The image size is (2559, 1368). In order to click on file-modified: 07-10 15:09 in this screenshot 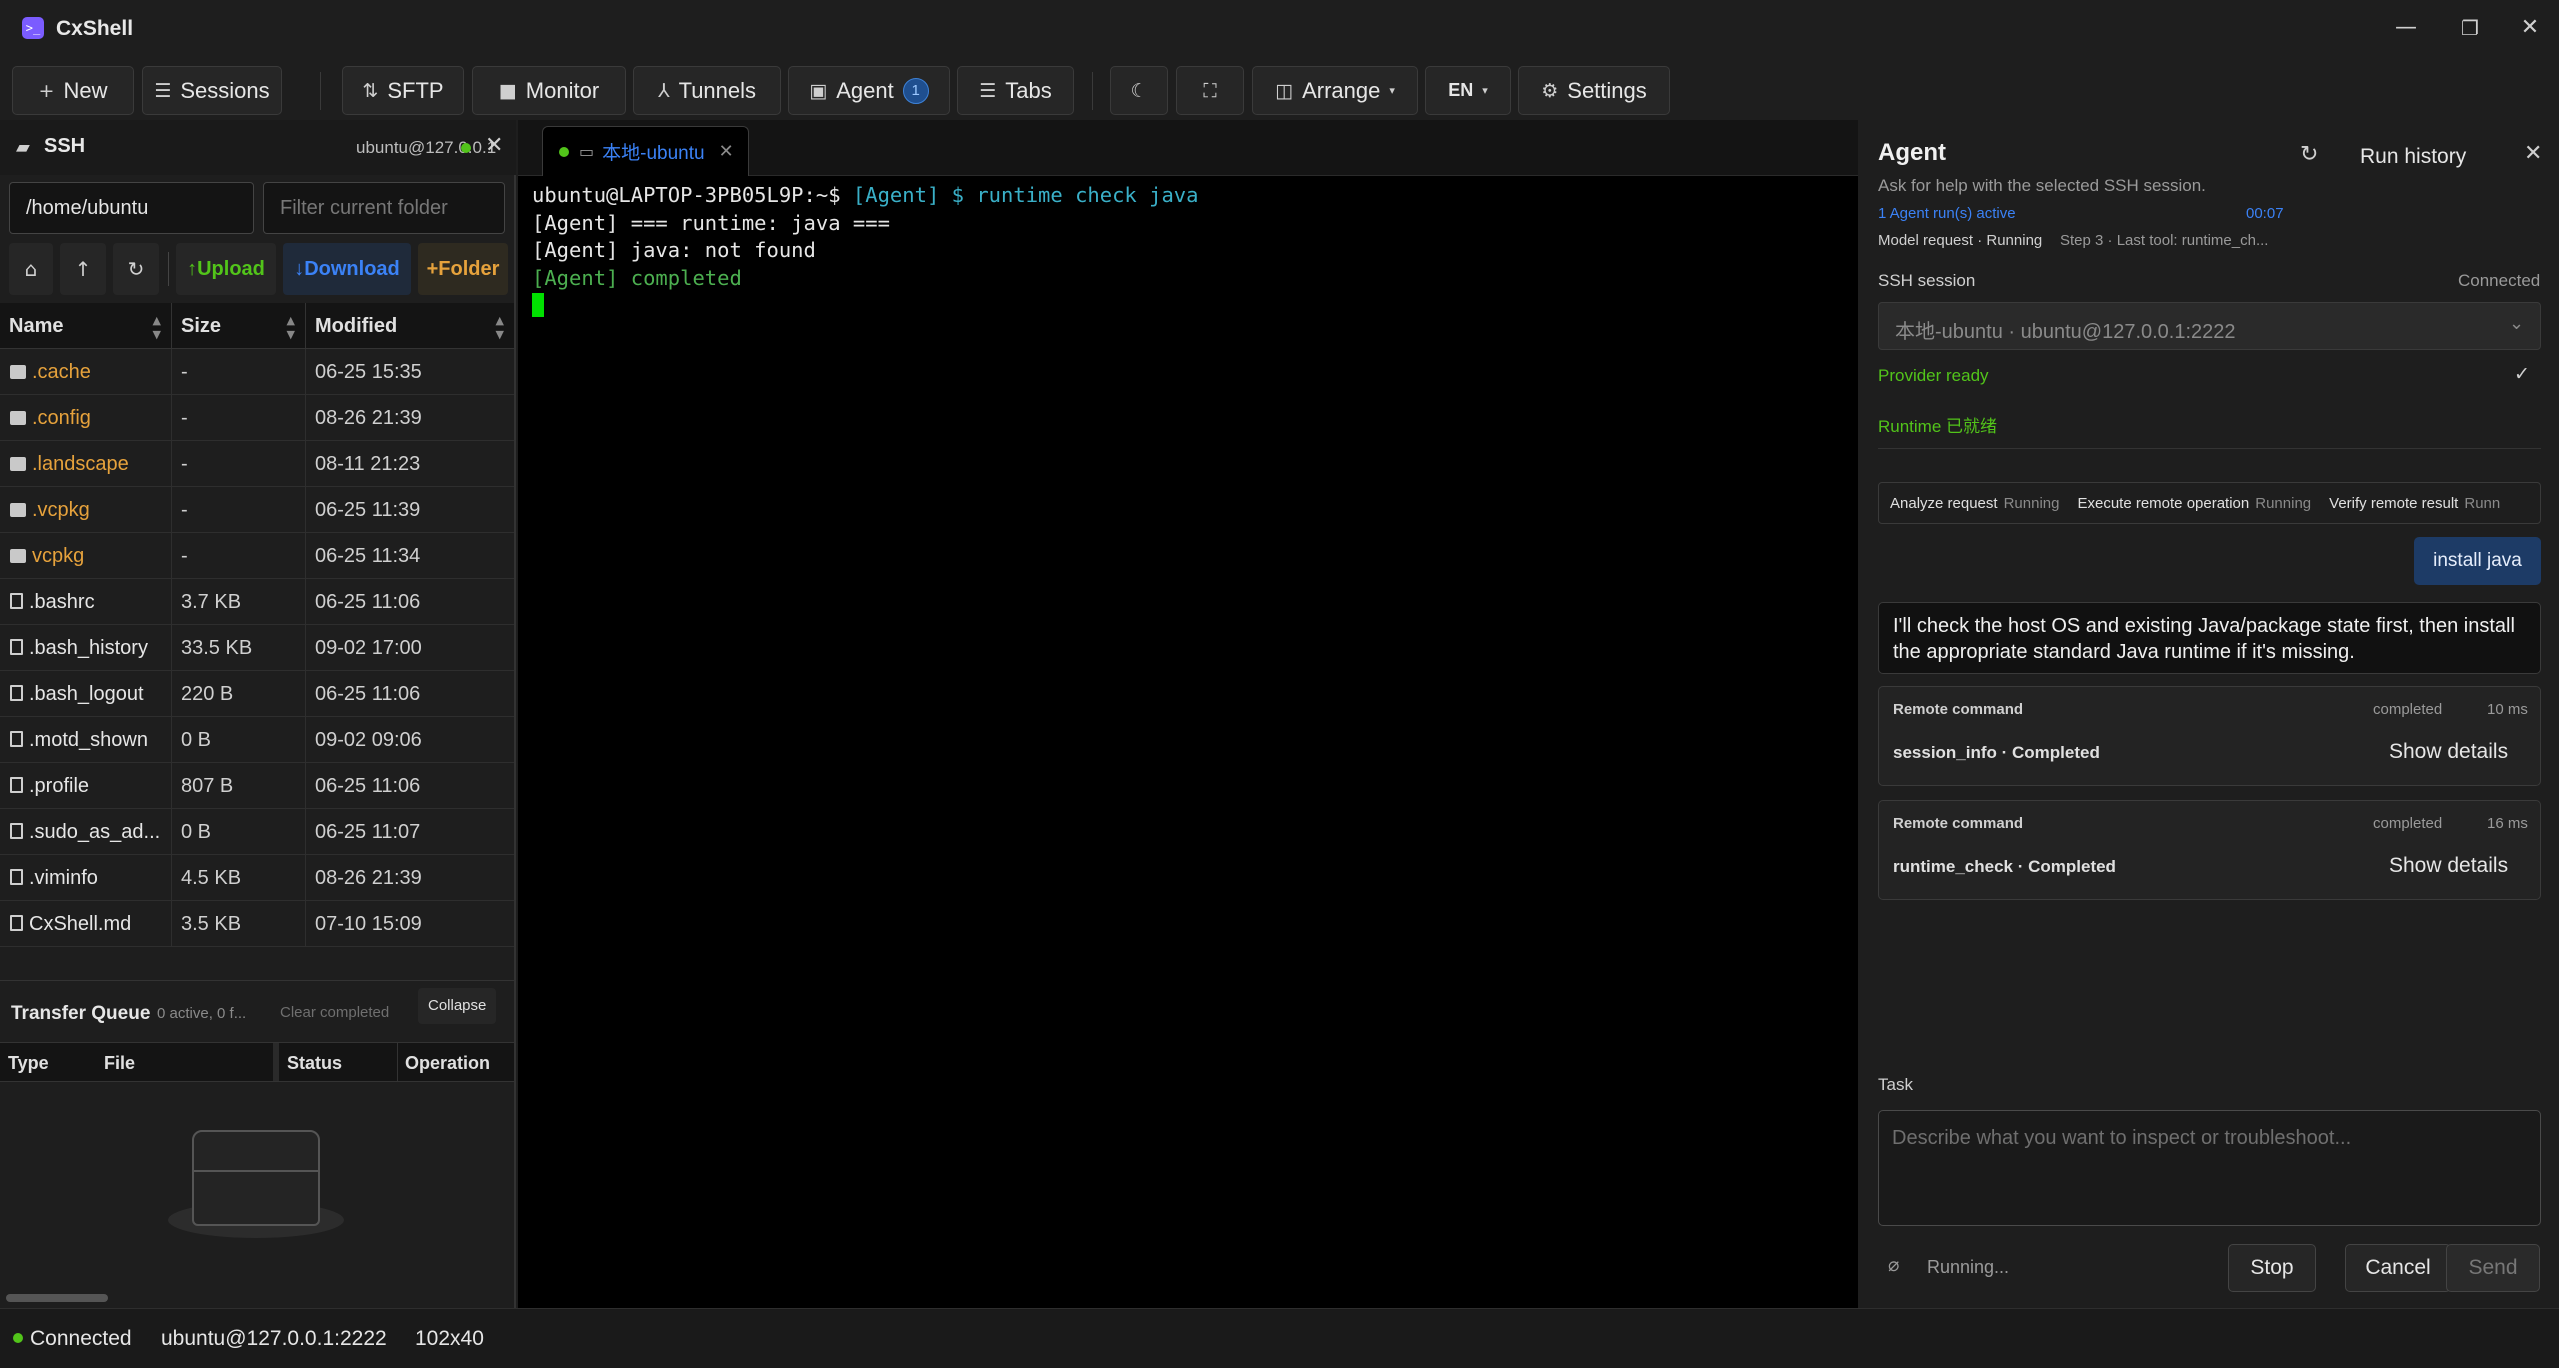, I will do `click(368, 924)`.